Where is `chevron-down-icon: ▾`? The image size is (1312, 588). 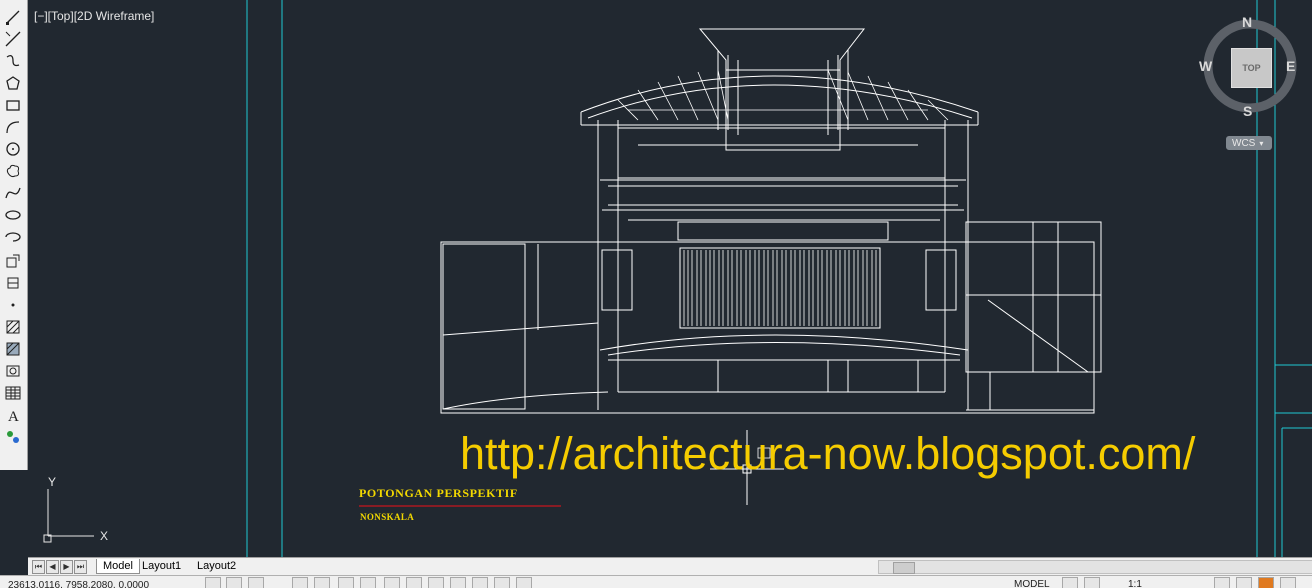 chevron-down-icon: ▾ is located at coordinates (1261, 143).